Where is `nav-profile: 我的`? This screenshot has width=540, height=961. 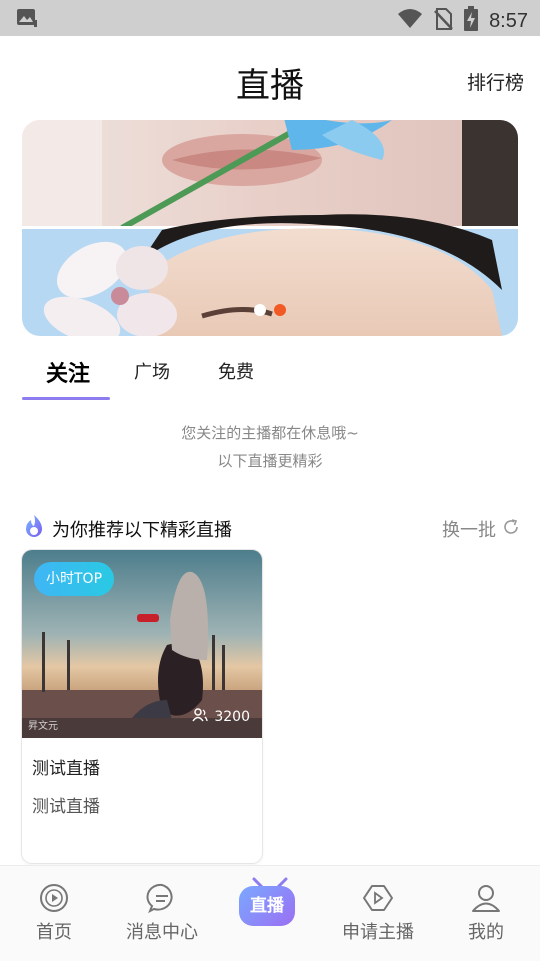 nav-profile: 我的 is located at coordinates (486, 913).